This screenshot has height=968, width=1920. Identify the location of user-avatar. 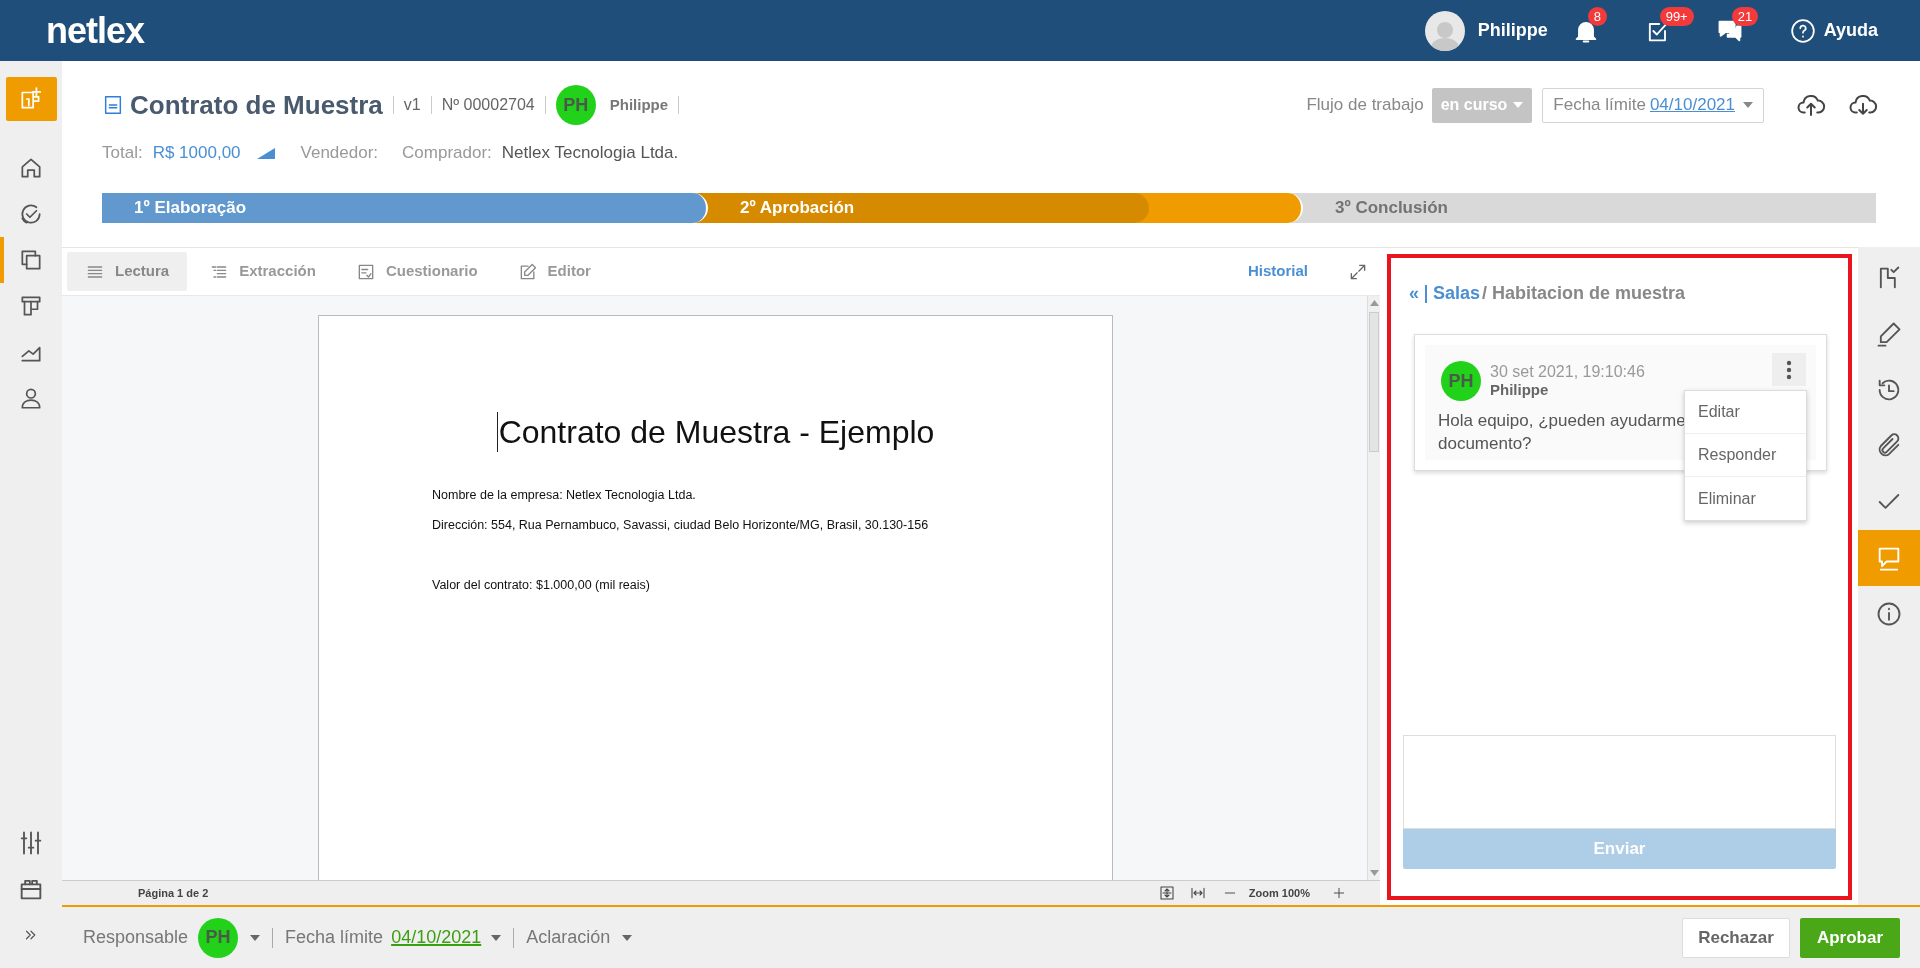
(1444, 30).